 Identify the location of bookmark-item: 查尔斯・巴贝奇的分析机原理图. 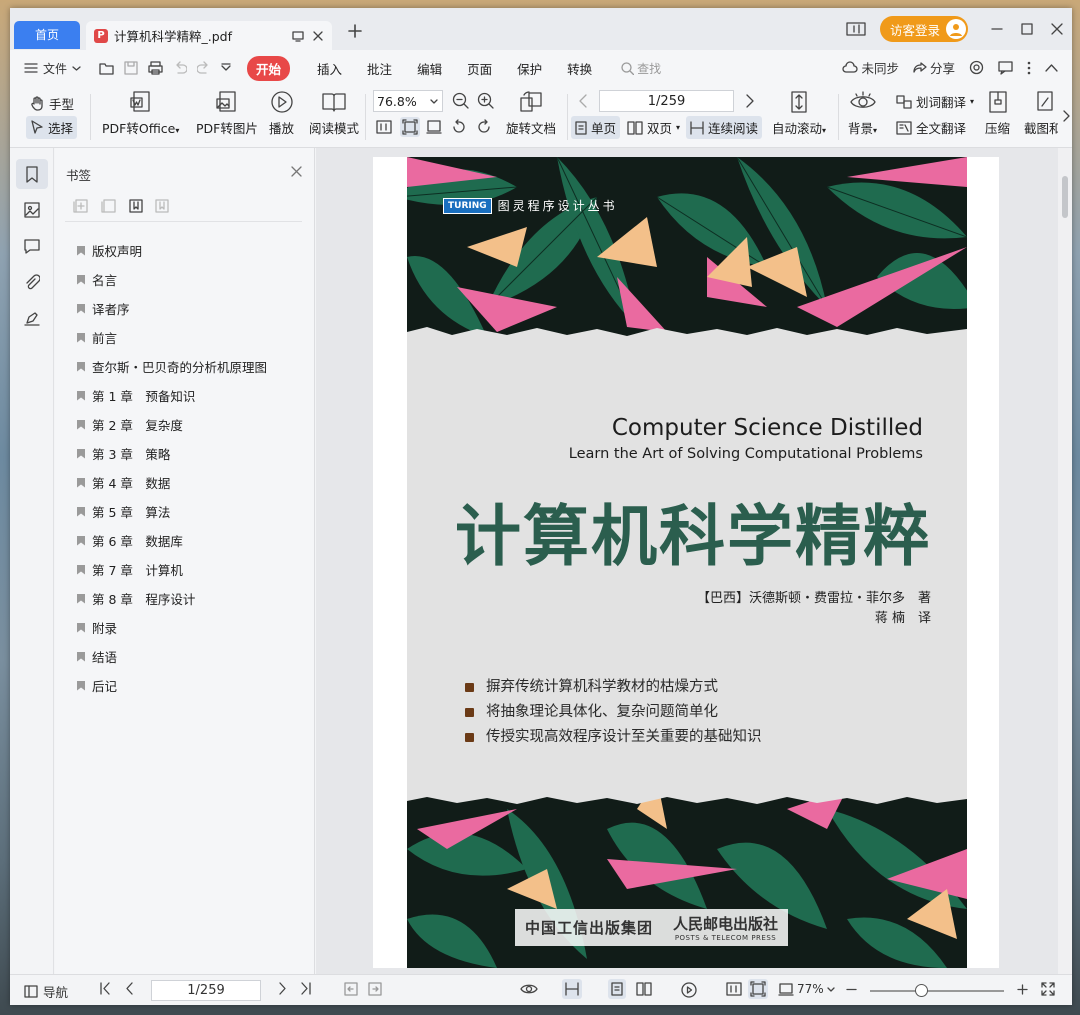
(195, 366).